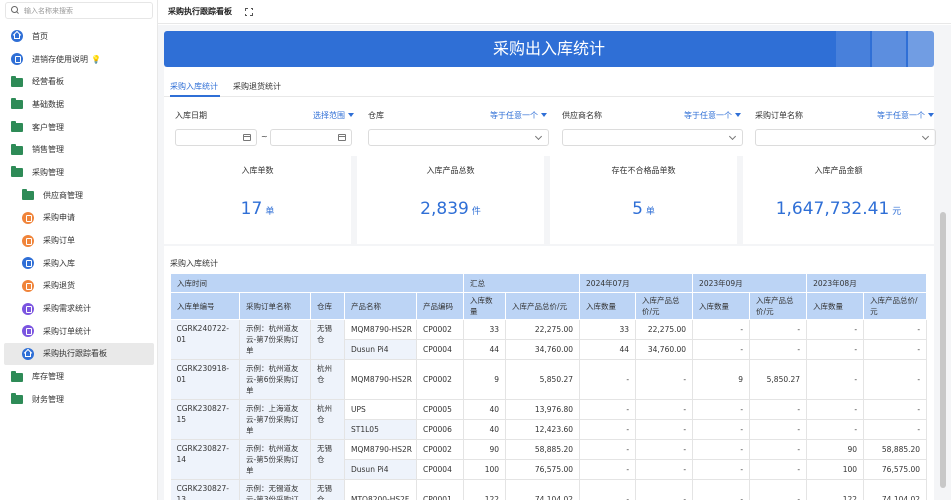 Image resolution: width=951 pixels, height=500 pixels. I want to click on column-header-cell: 采购订单名称, so click(275, 306).